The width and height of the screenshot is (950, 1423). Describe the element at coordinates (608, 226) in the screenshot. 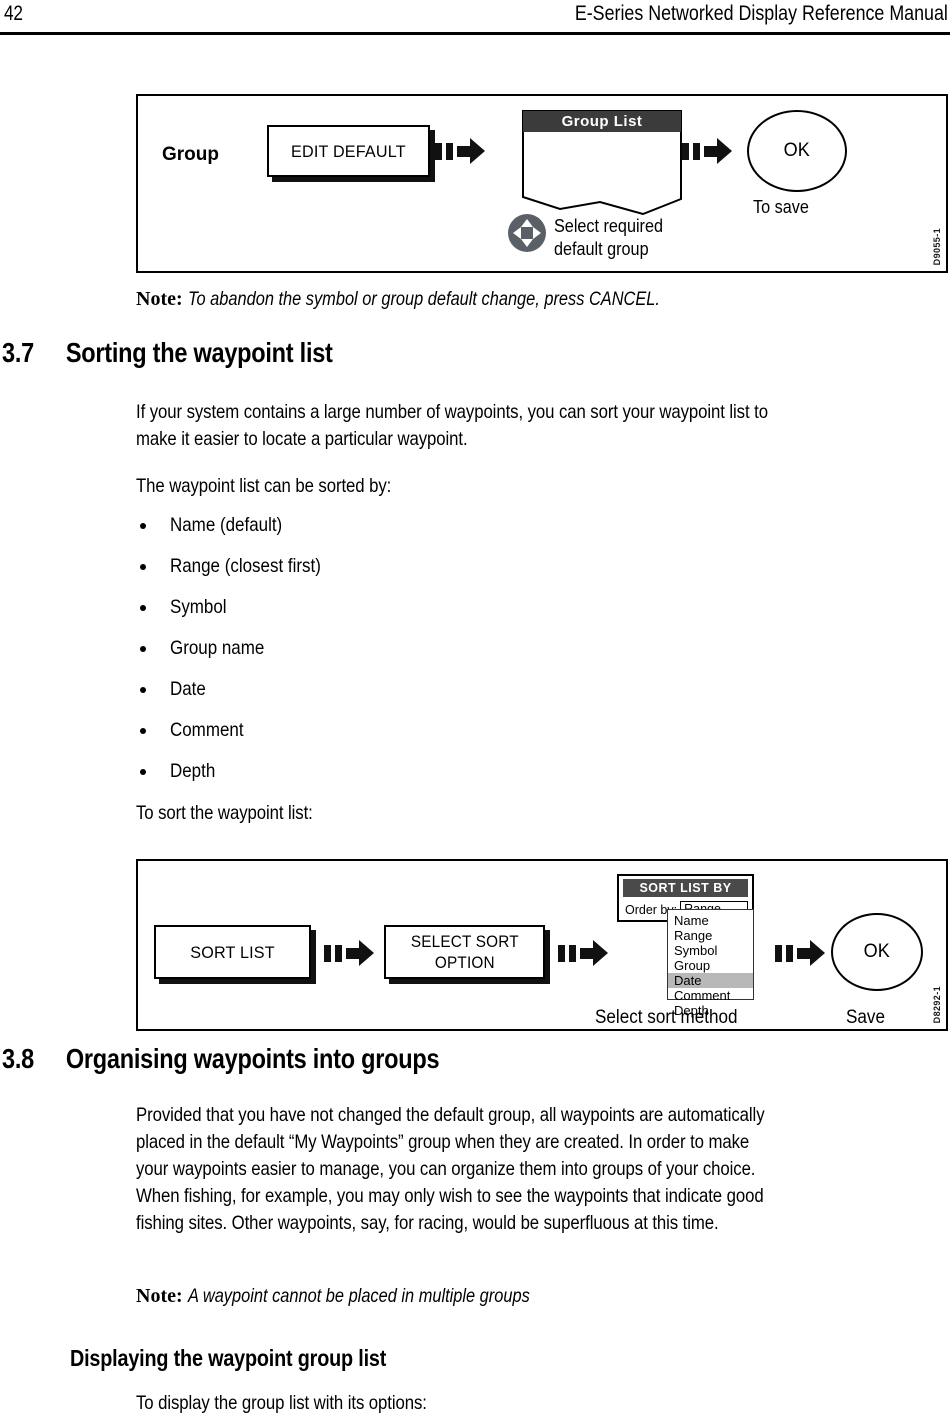

I see `dpad-caption-line1: Select required` at that location.